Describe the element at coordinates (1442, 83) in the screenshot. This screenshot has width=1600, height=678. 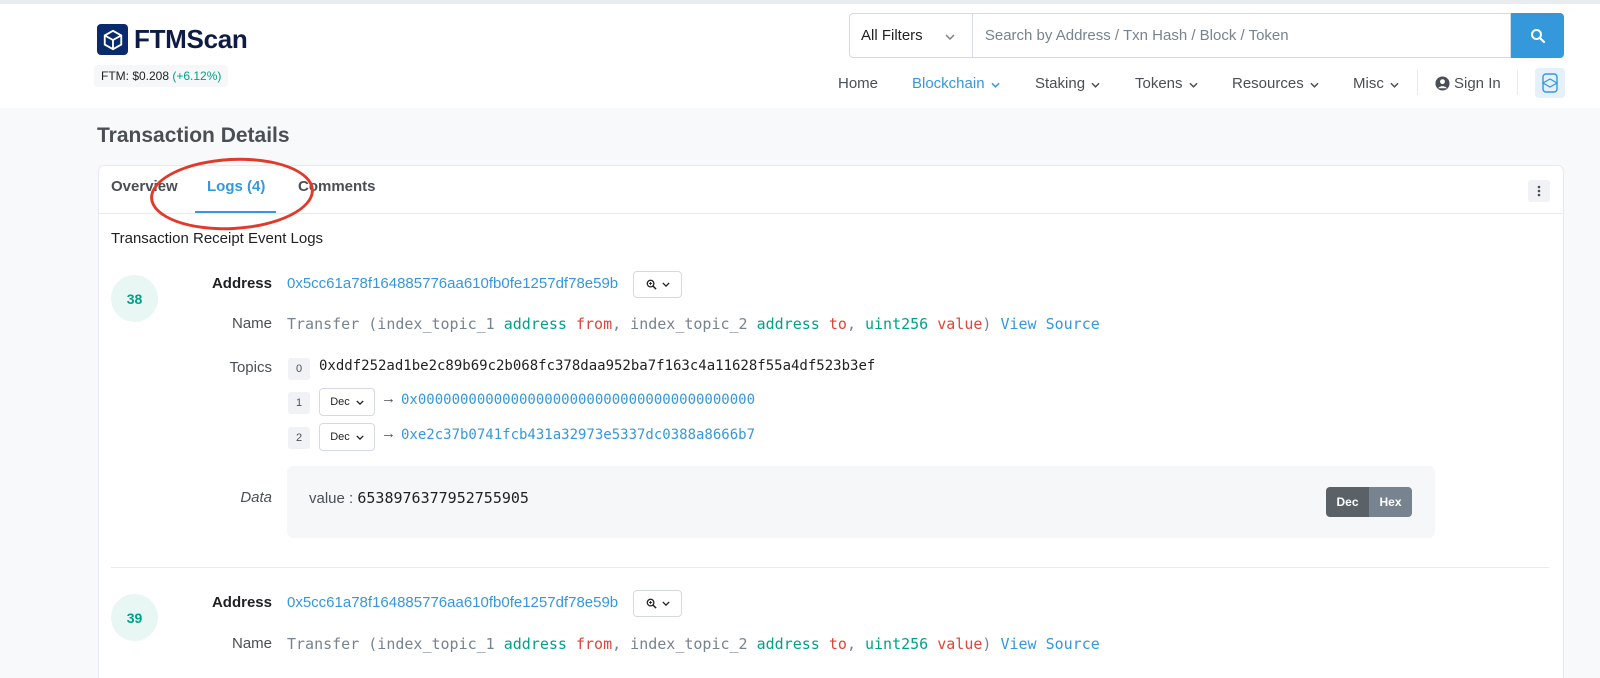
I see `user-circle-icon` at that location.